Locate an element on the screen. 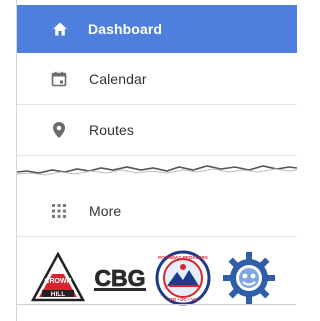 Image resolution: width=320 pixels, height=321 pixels. crown-hill-logo: CROWN HILL is located at coordinates (58, 278).